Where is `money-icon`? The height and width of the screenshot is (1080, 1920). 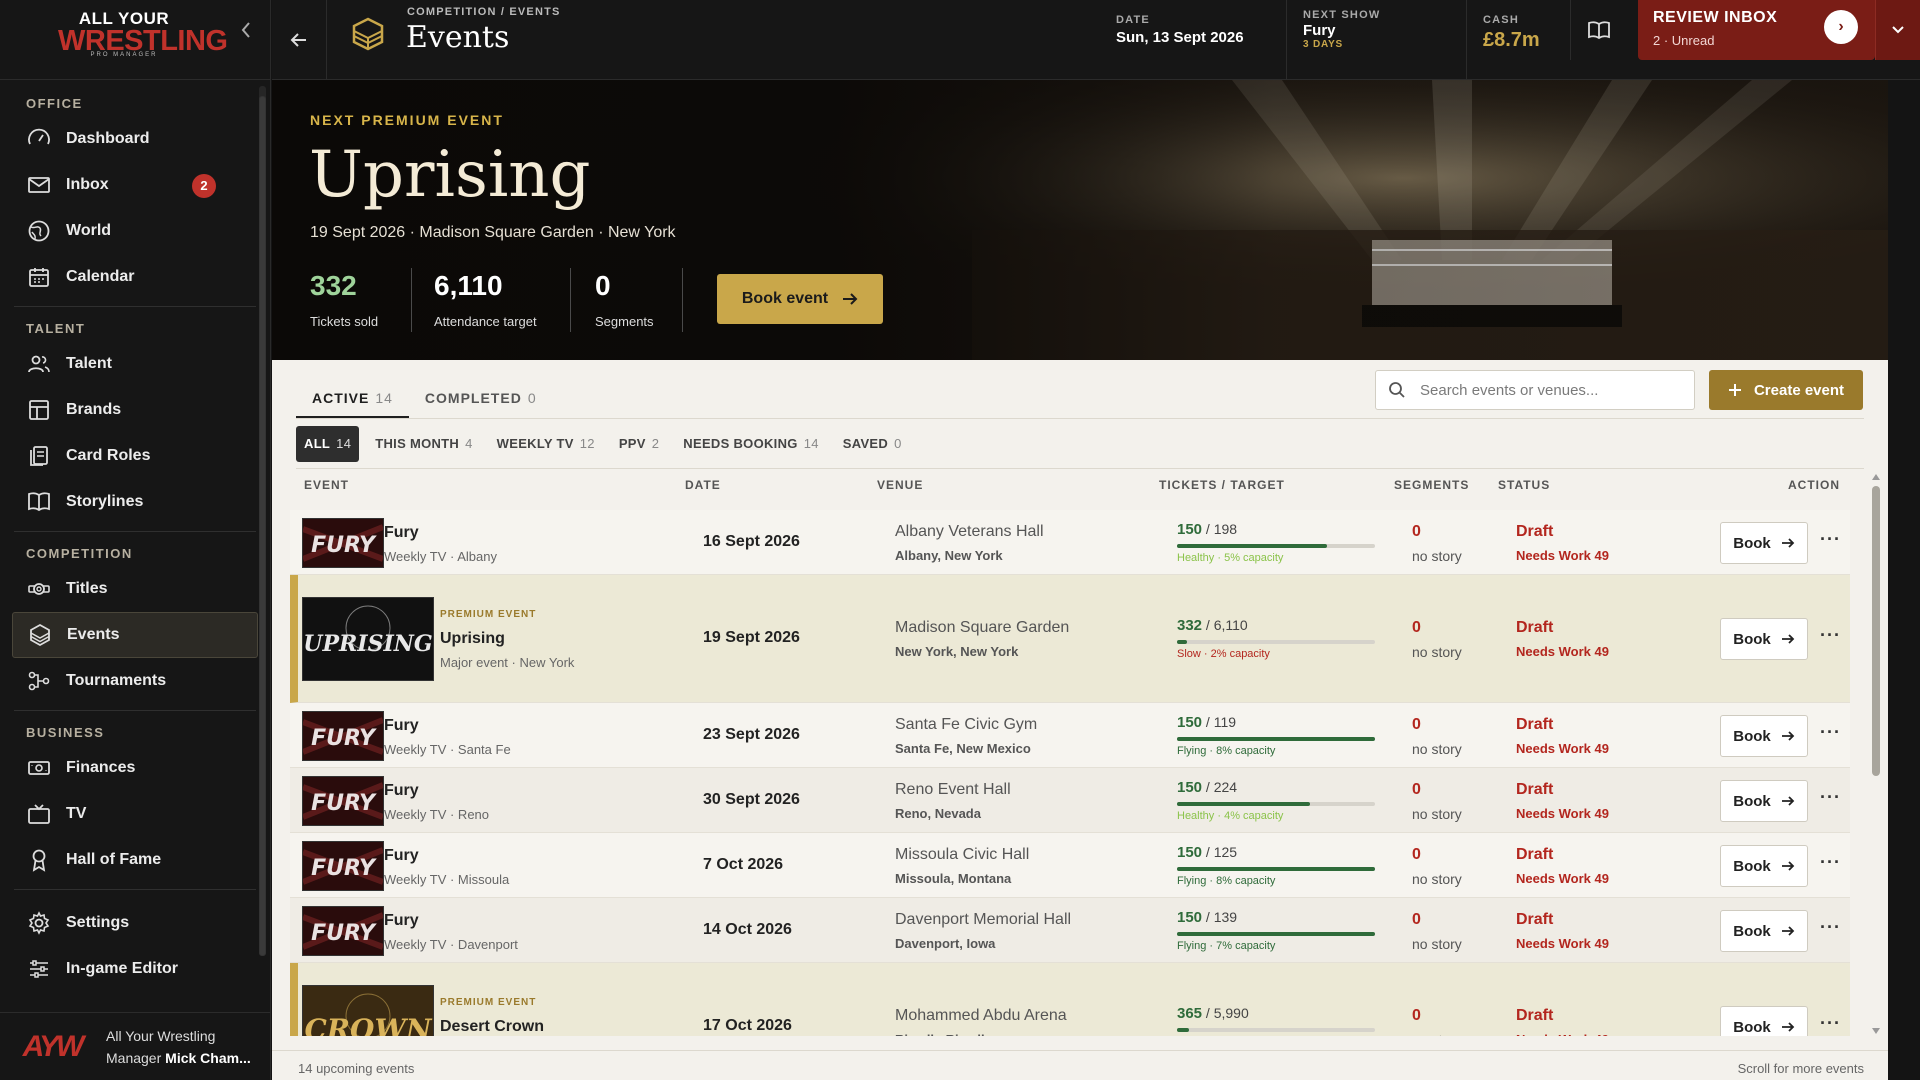
money-icon is located at coordinates (39, 768).